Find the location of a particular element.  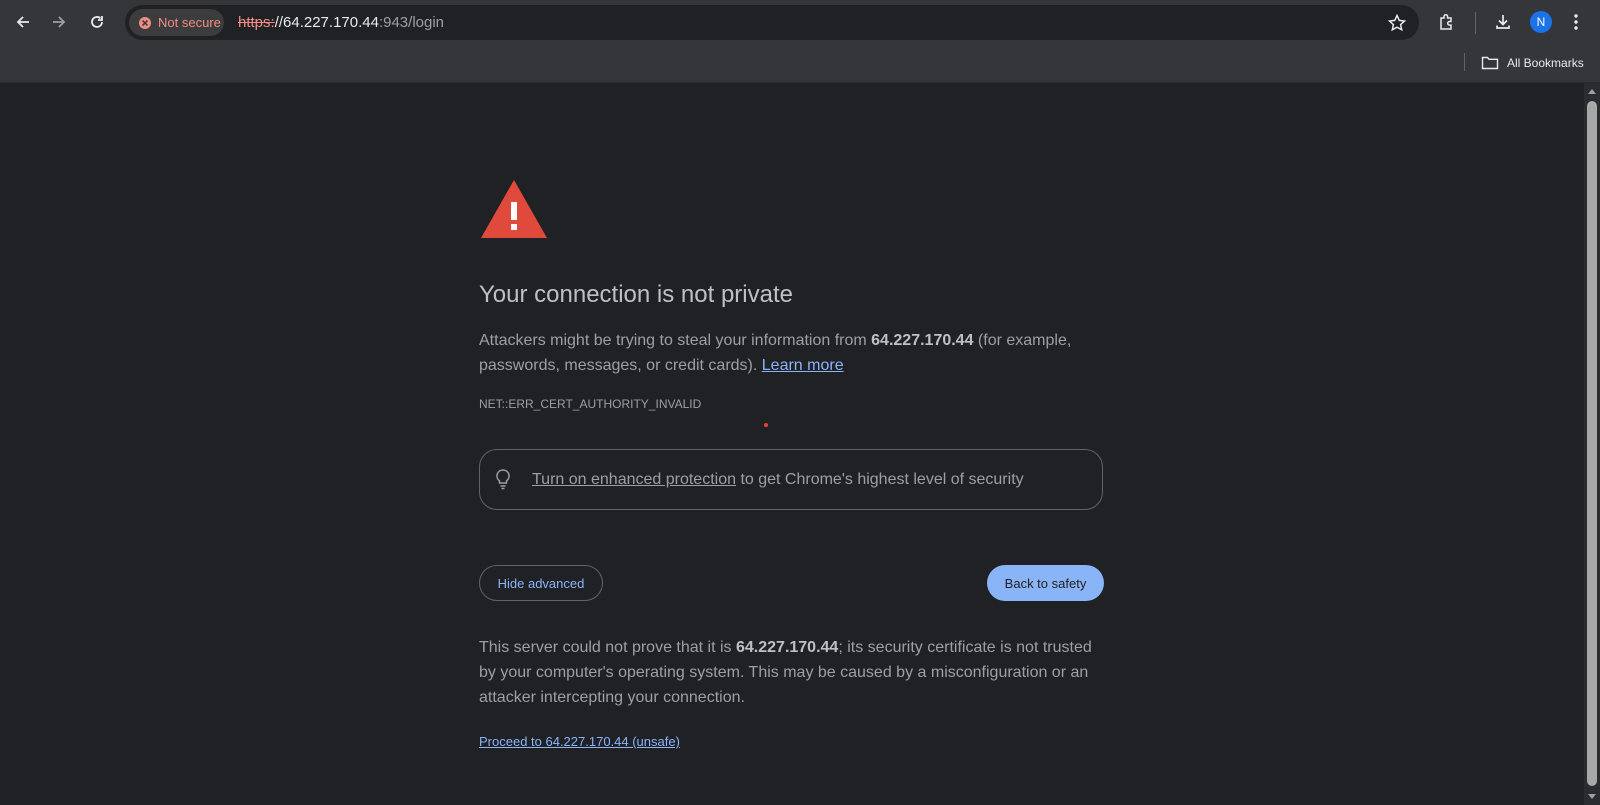

profile-avatar: N is located at coordinates (1541, 22).